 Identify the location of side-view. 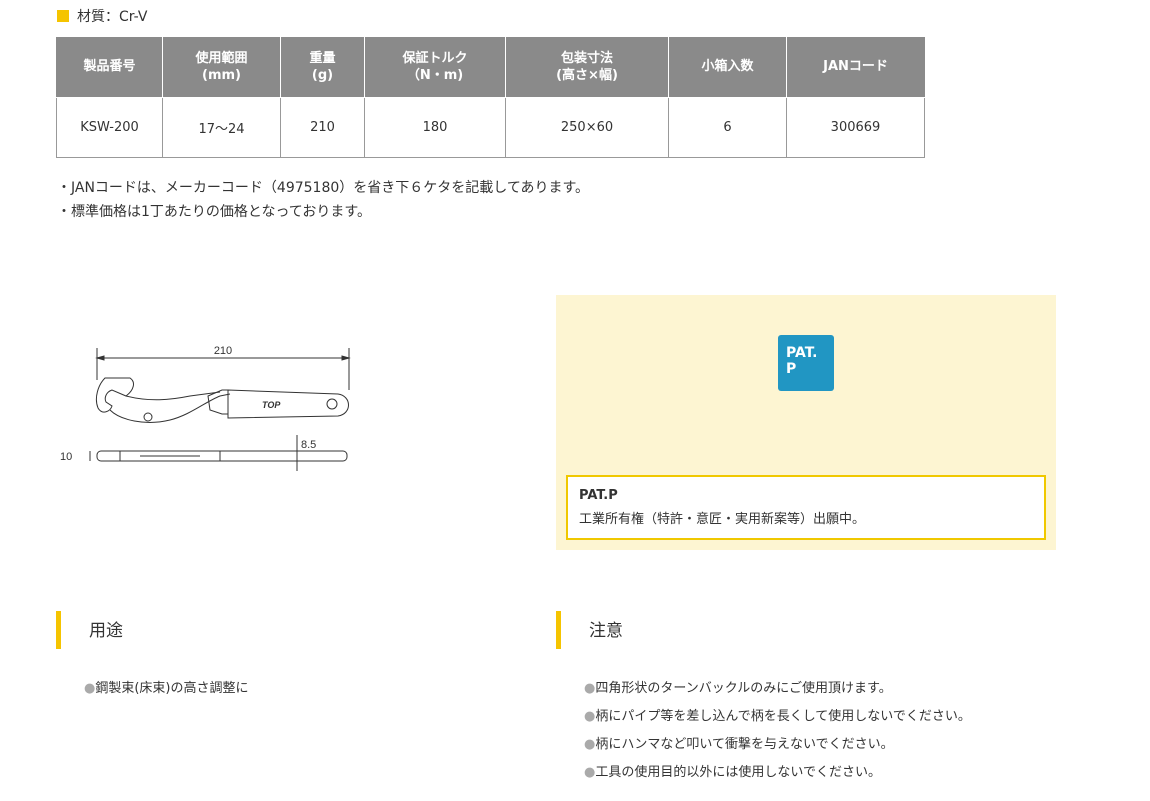
(222, 456).